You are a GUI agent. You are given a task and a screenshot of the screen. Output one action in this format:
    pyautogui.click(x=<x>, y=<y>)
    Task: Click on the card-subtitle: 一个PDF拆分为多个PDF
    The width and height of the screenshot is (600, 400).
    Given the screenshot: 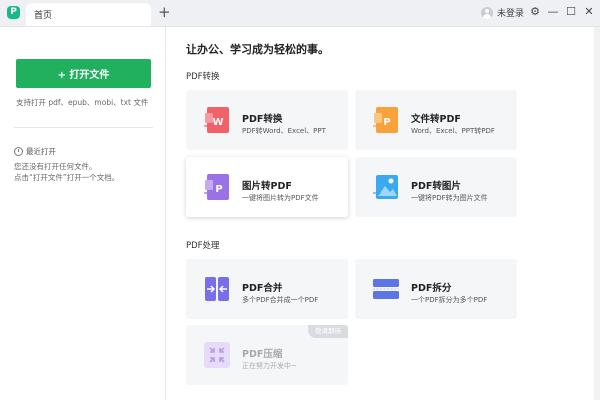 What is the action you would take?
    pyautogui.click(x=449, y=300)
    